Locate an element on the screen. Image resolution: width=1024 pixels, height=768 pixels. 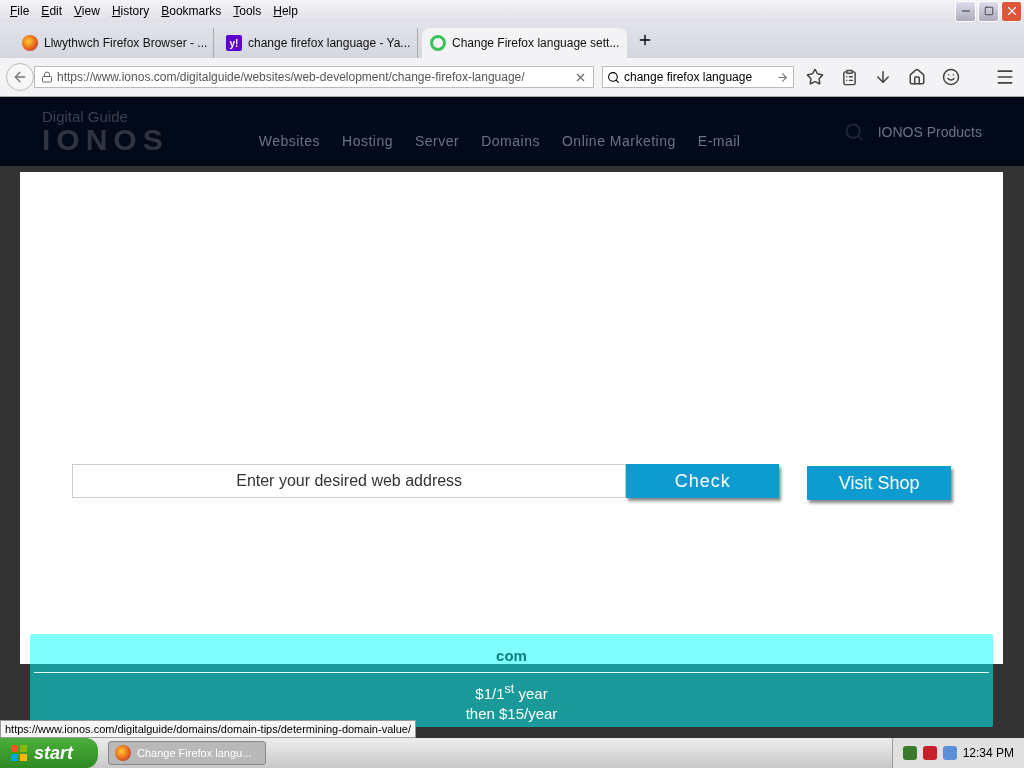
close-button is located at coordinates (1011, 11).